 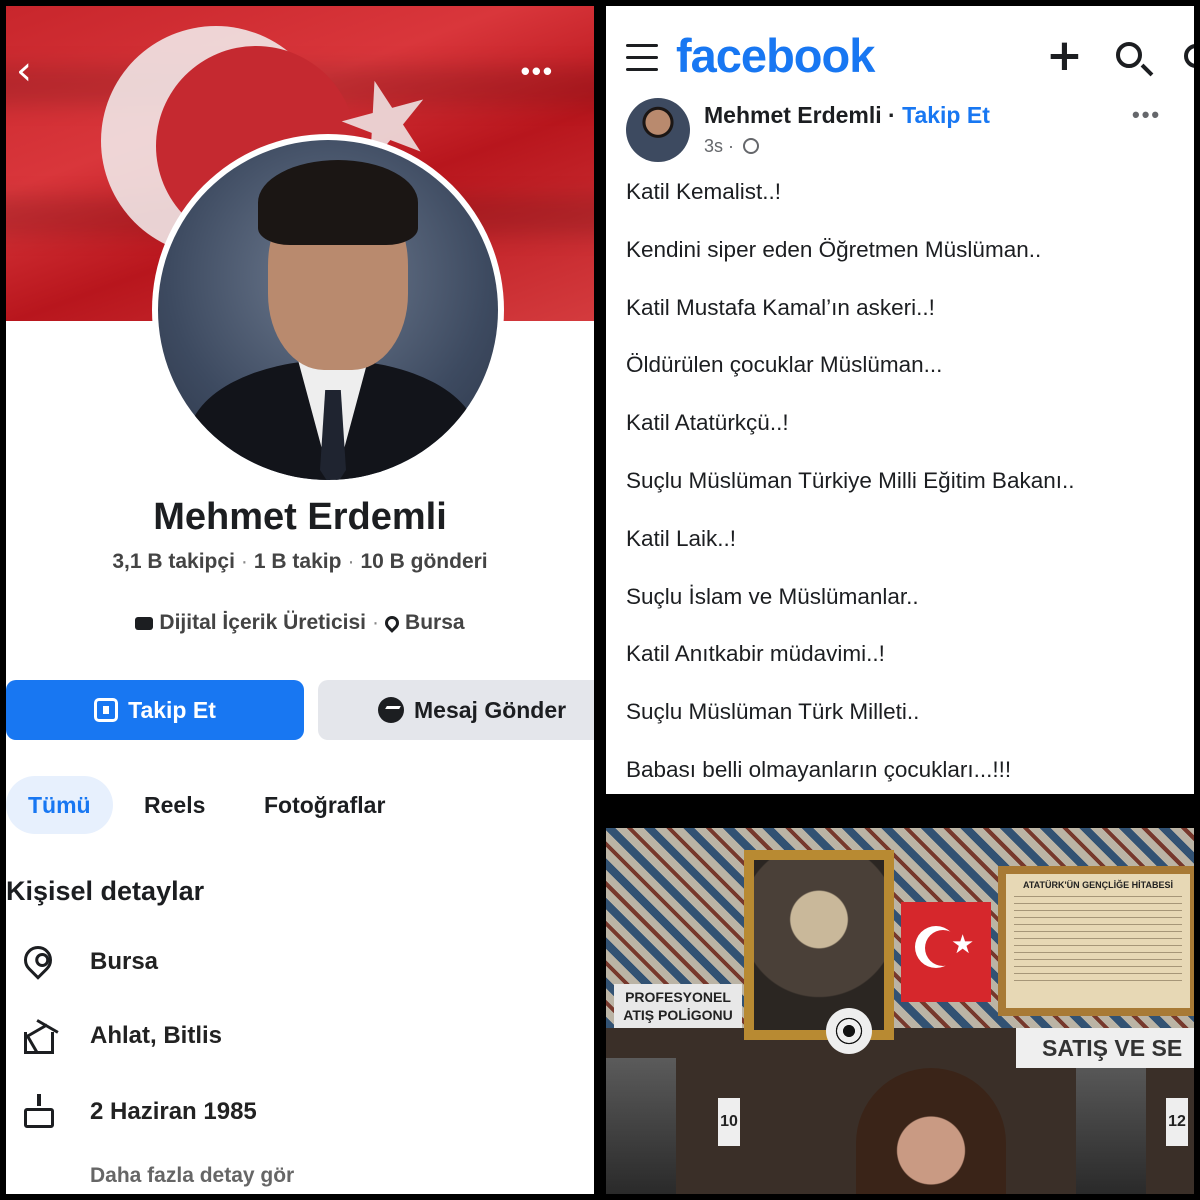 I want to click on poligon-sign: PROFESYONEL ATIŞ POLİGONU, so click(x=678, y=1006).